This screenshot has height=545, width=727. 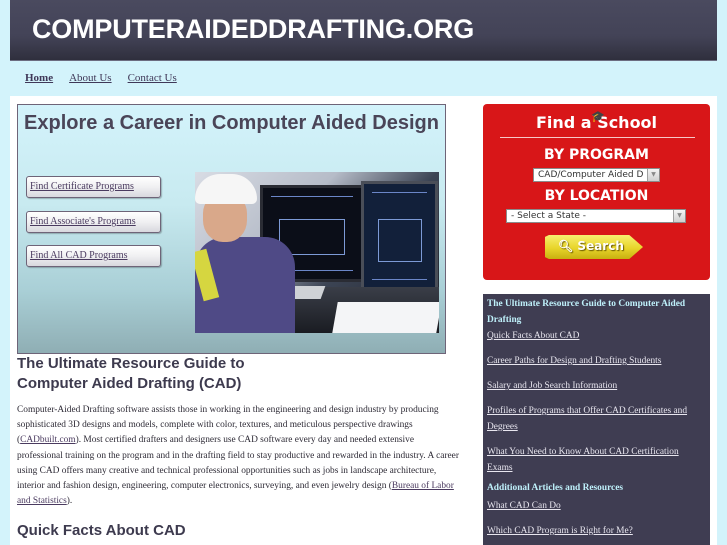 What do you see at coordinates (131, 363) in the screenshot?
I see `section-title-line-1: The Ultimate Resource Guide to` at bounding box center [131, 363].